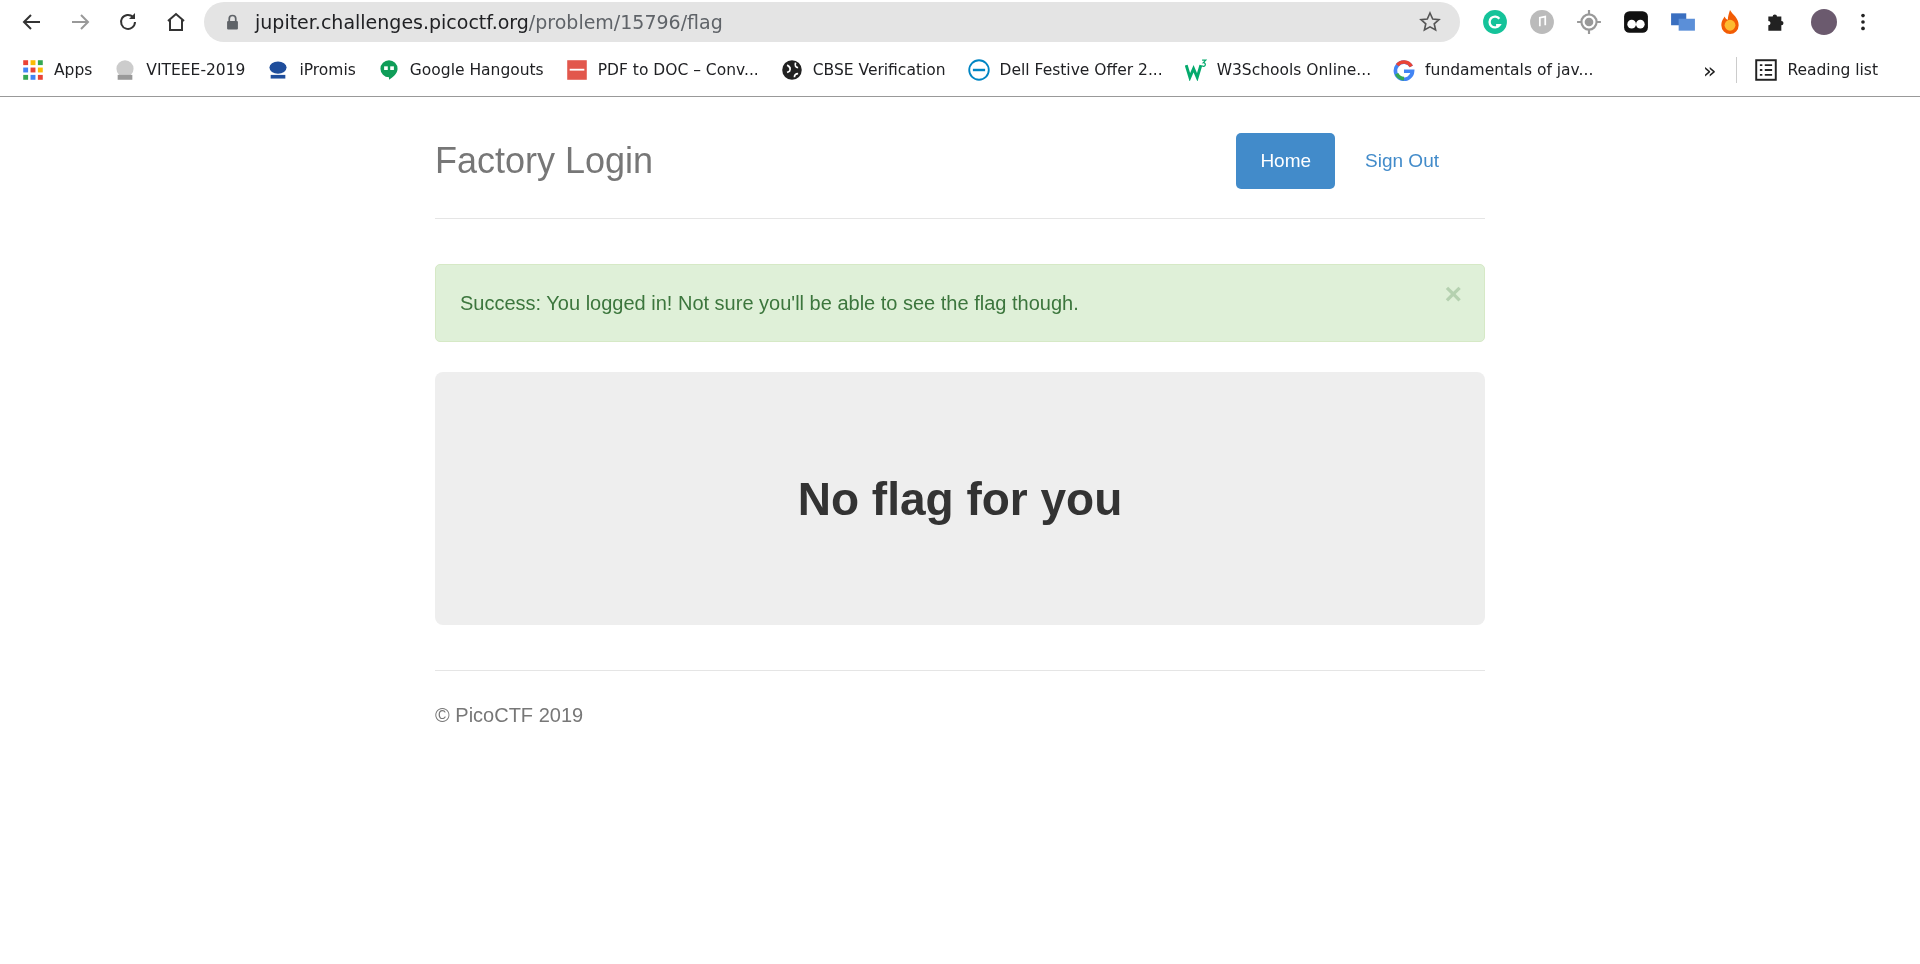 Image resolution: width=1920 pixels, height=964 pixels. I want to click on bookmark-link: iPromis, so click(311, 70).